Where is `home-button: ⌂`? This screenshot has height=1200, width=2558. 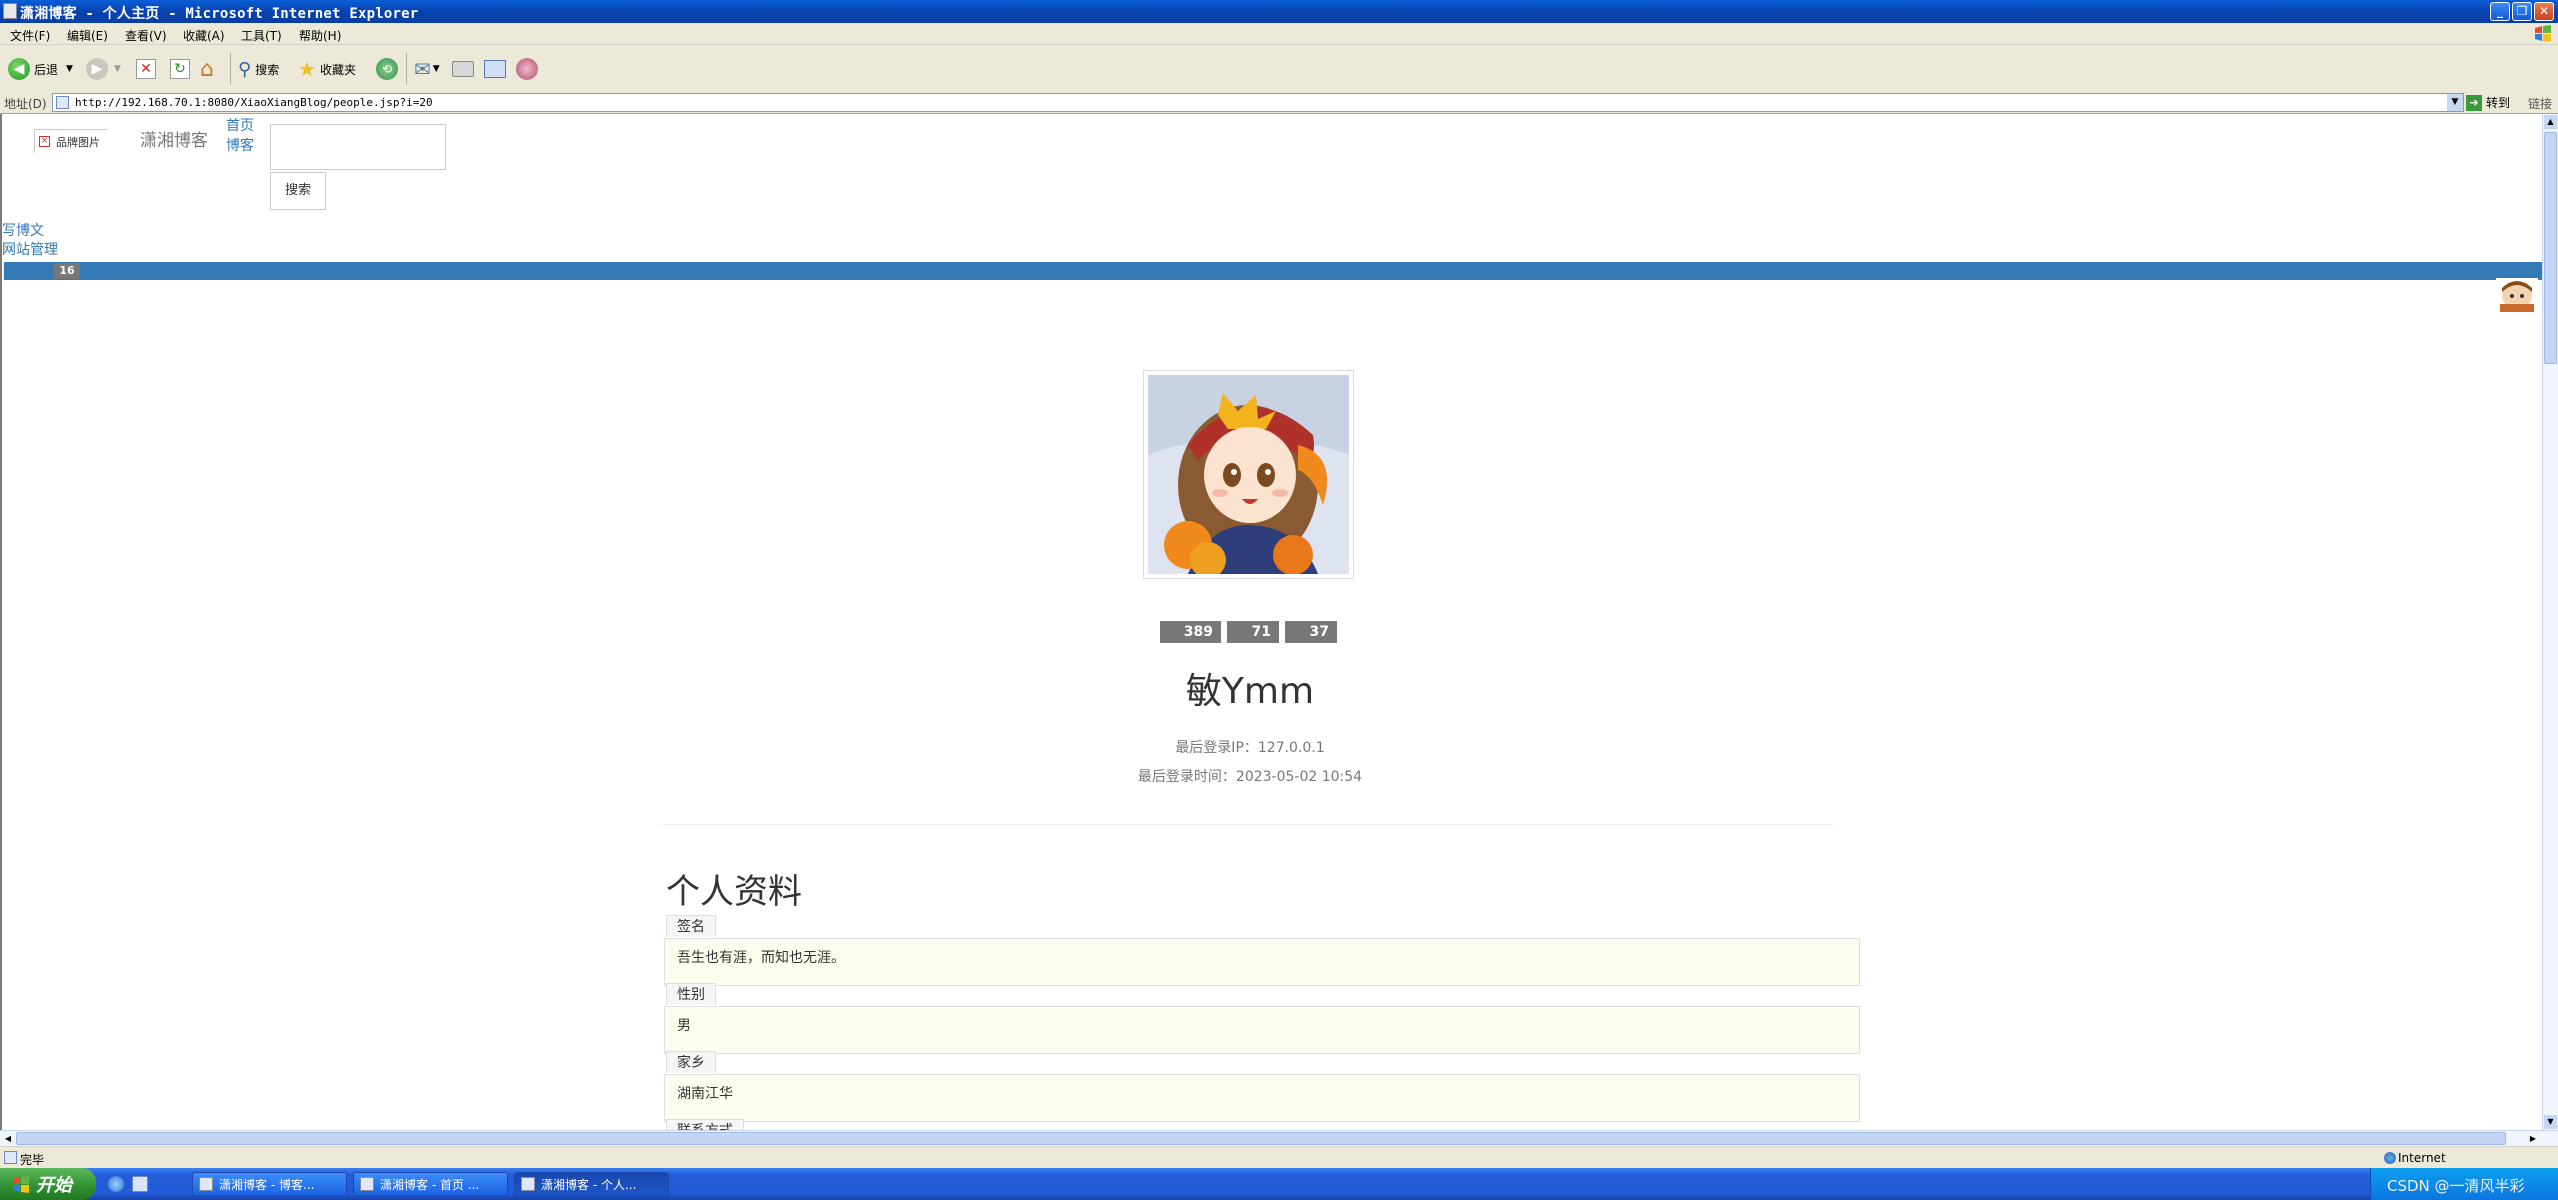 home-button: ⌂ is located at coordinates (207, 69).